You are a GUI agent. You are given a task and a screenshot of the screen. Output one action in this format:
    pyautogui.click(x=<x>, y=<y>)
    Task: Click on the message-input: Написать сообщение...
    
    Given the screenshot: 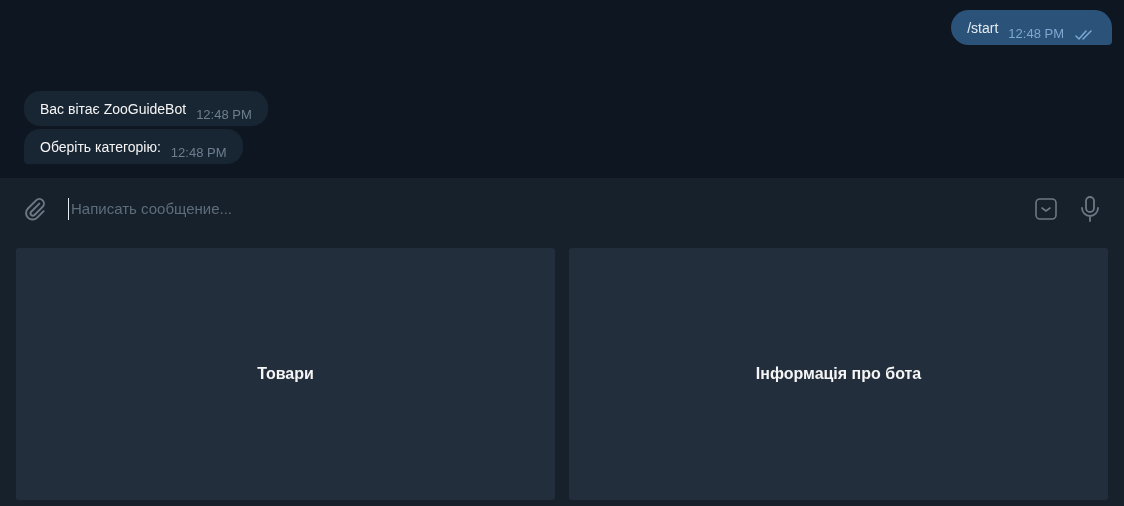 What is the action you would take?
    pyautogui.click(x=541, y=209)
    